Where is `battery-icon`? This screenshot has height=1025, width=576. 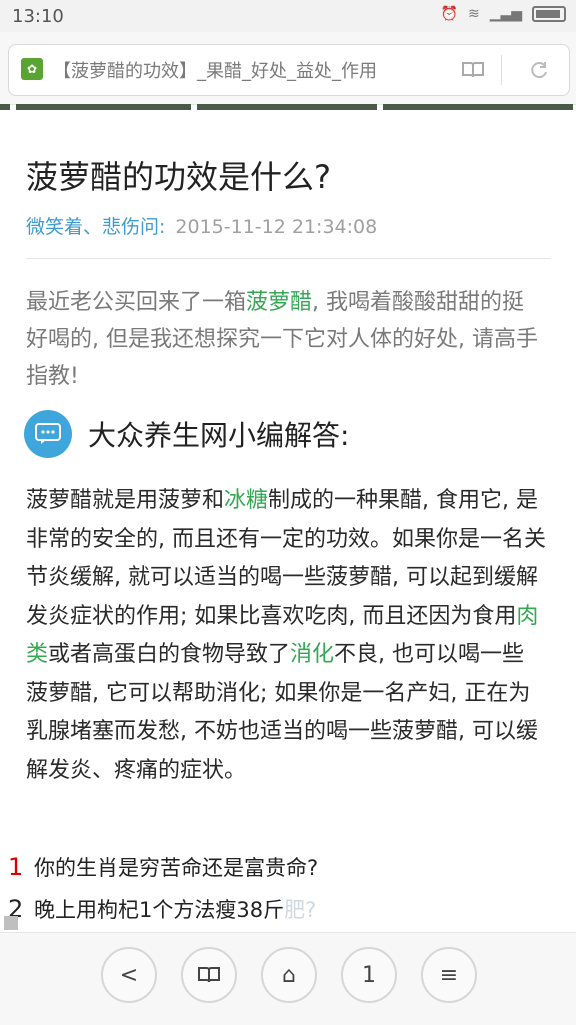 battery-icon is located at coordinates (549, 14).